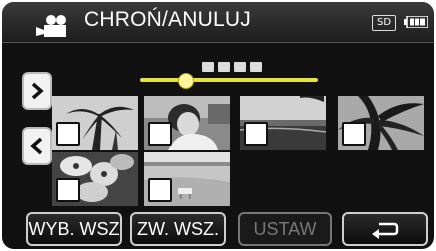 Image resolution: width=436 pixels, height=251 pixels. What do you see at coordinates (186, 81) in the screenshot?
I see `scroll-bar-knob` at bounding box center [186, 81].